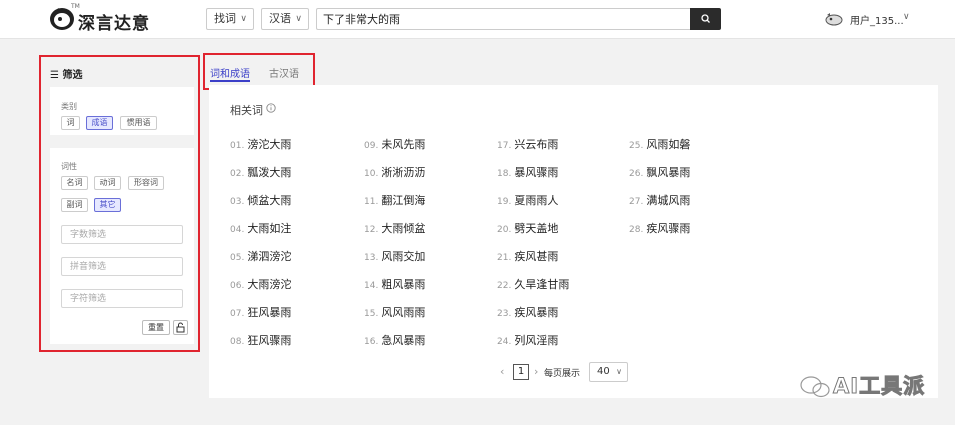 Image resolution: width=955 pixels, height=425 pixels. What do you see at coordinates (260, 228) in the screenshot?
I see `related-word-item: 04. 大雨如注` at bounding box center [260, 228].